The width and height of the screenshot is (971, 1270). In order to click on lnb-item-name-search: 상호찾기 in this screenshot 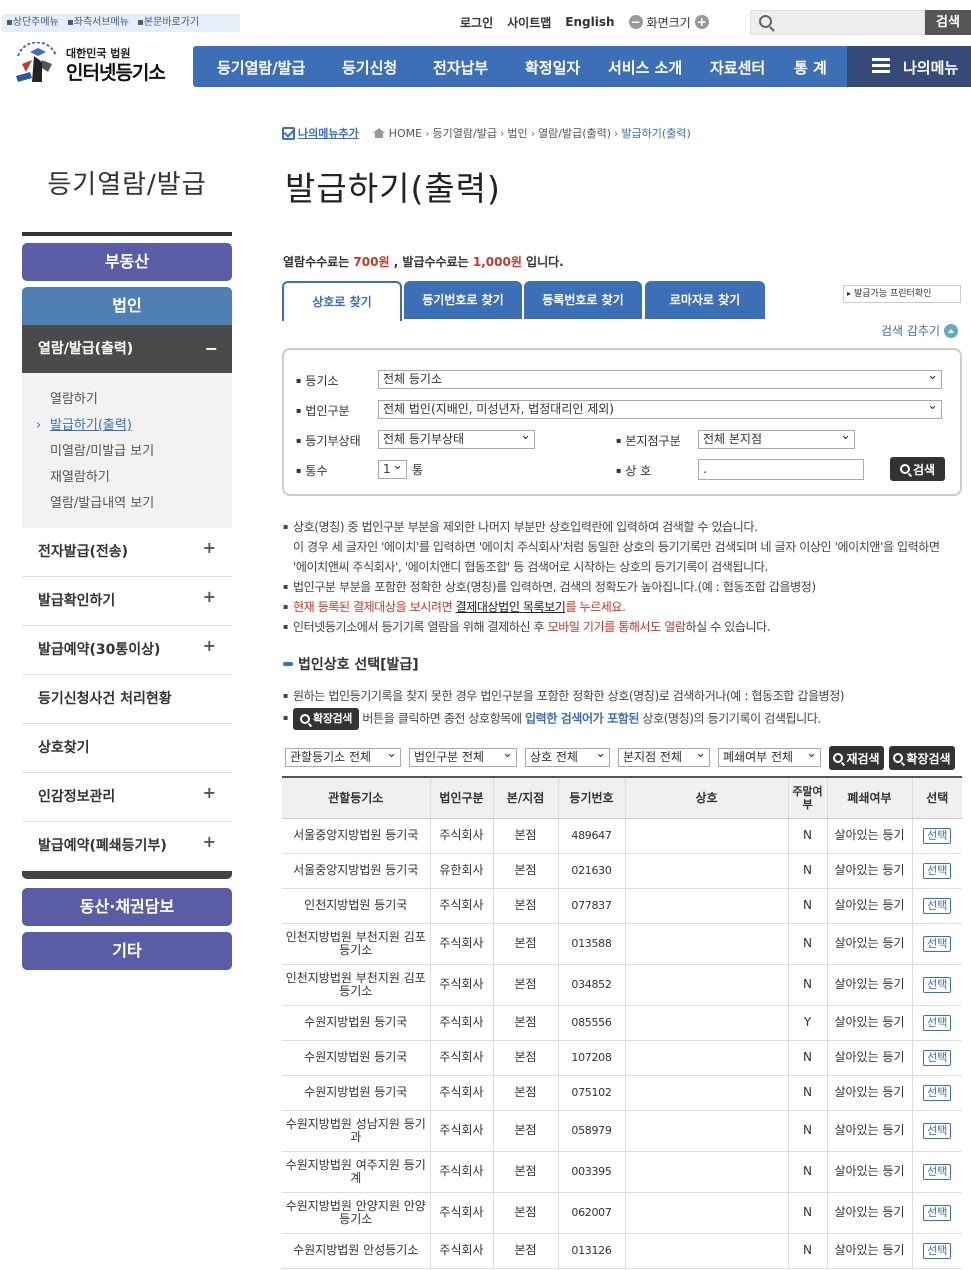, I will do `click(127, 748)`.